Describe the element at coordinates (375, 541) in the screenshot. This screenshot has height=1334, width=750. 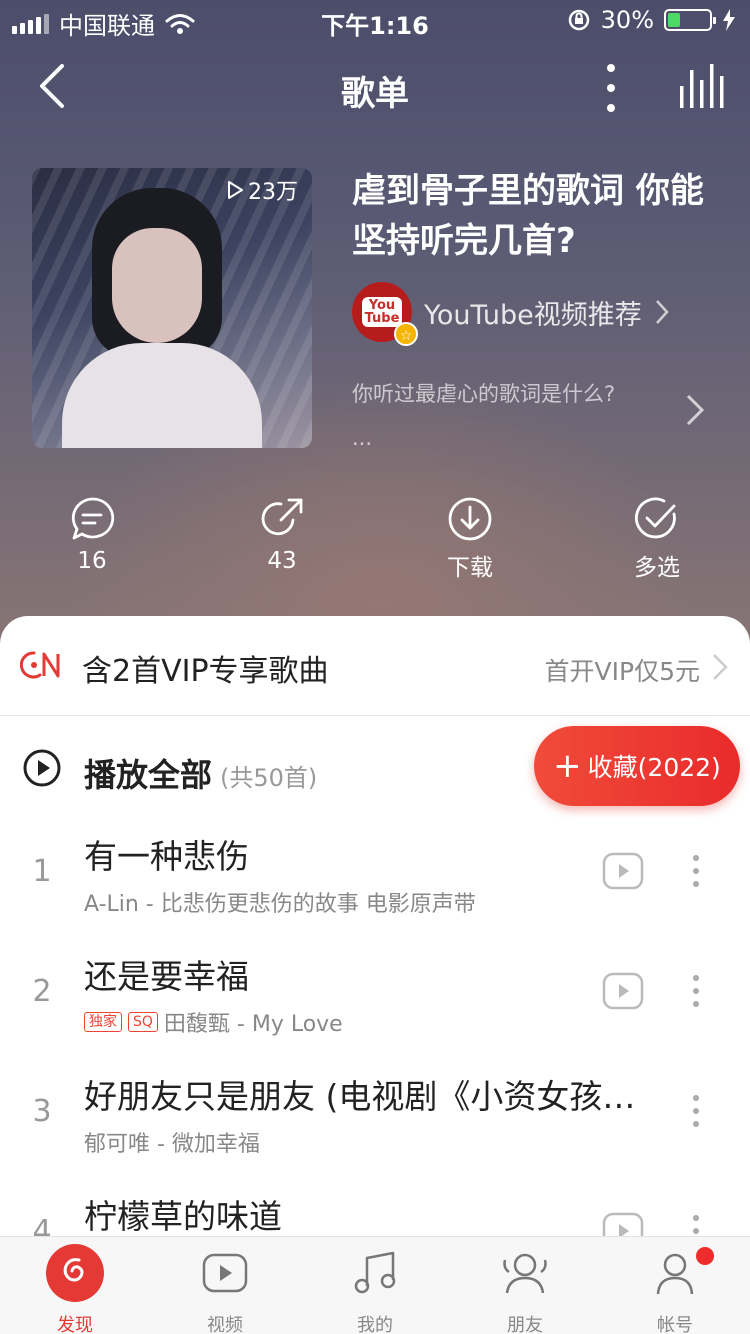
I see `action-row: 16 43 下载 多选` at that location.